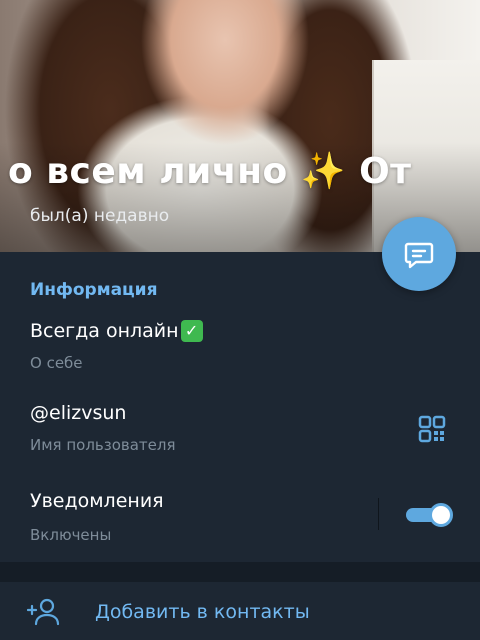 The height and width of the screenshot is (640, 480). I want to click on add-contact-button: Добавить в контакты, so click(240, 611).